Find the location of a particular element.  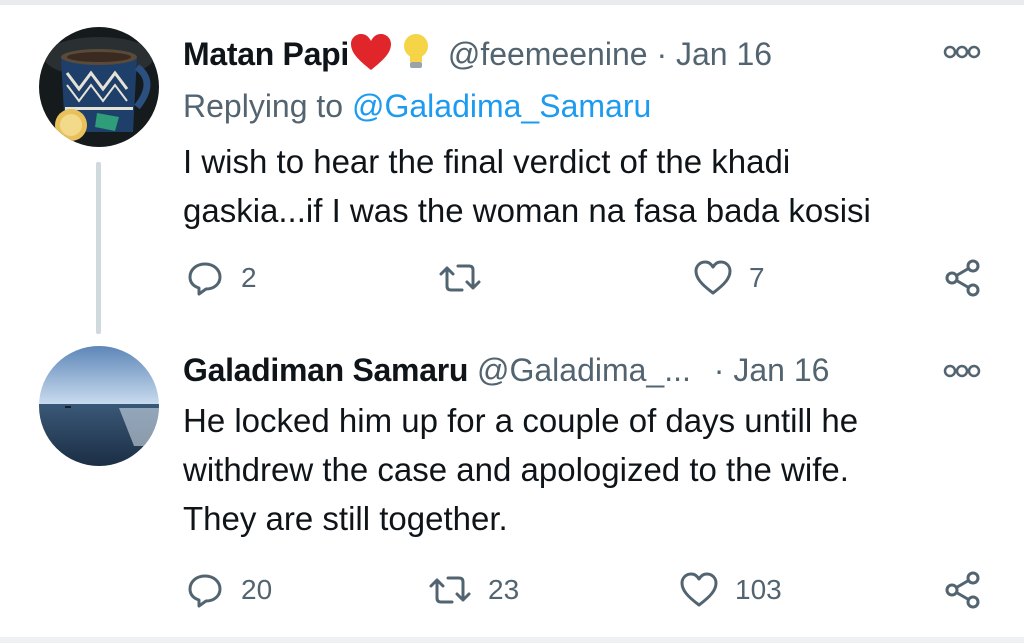

replying-prefix: Replying to is located at coordinates (263, 106).